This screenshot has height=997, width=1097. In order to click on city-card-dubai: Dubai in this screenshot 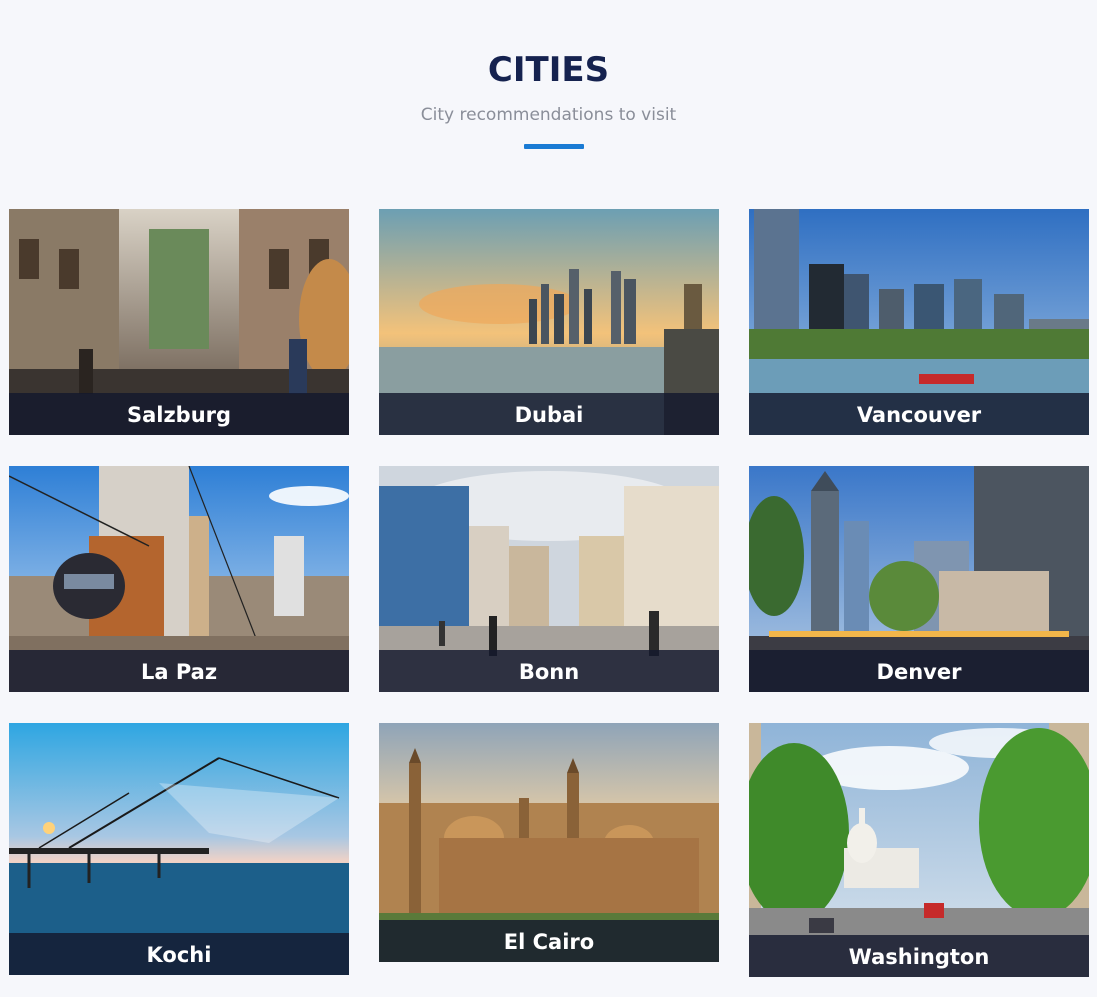, I will do `click(549, 322)`.